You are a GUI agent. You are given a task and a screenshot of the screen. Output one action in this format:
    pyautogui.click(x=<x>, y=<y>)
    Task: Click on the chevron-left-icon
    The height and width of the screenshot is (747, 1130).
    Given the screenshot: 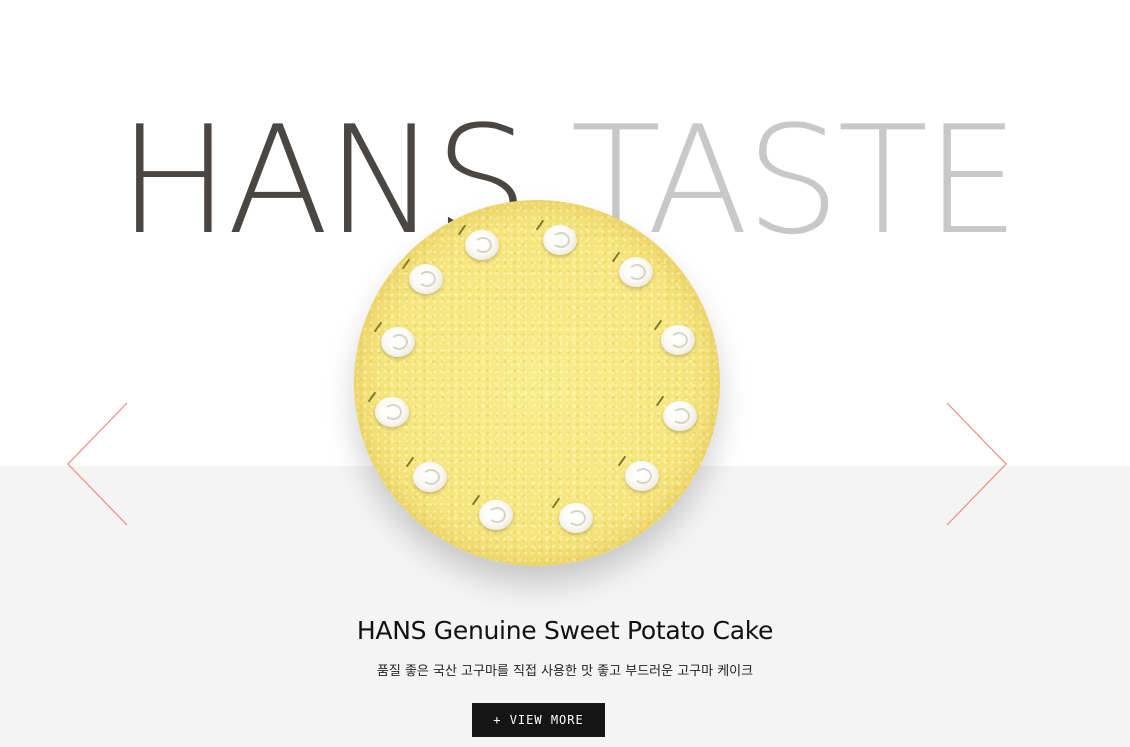 What is the action you would take?
    pyautogui.click(x=97, y=464)
    